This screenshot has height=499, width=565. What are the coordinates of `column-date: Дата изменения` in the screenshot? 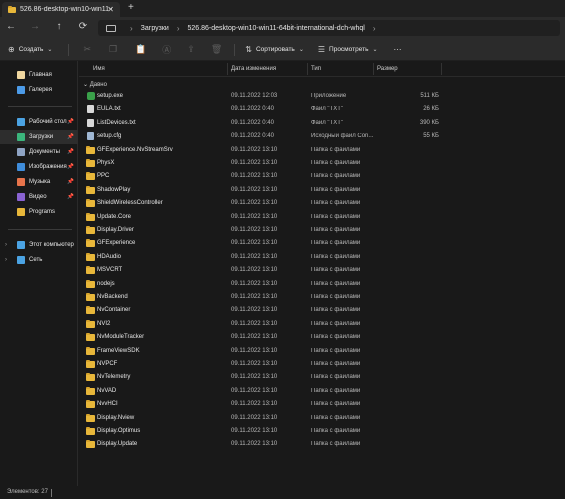 It's located at (253, 69).